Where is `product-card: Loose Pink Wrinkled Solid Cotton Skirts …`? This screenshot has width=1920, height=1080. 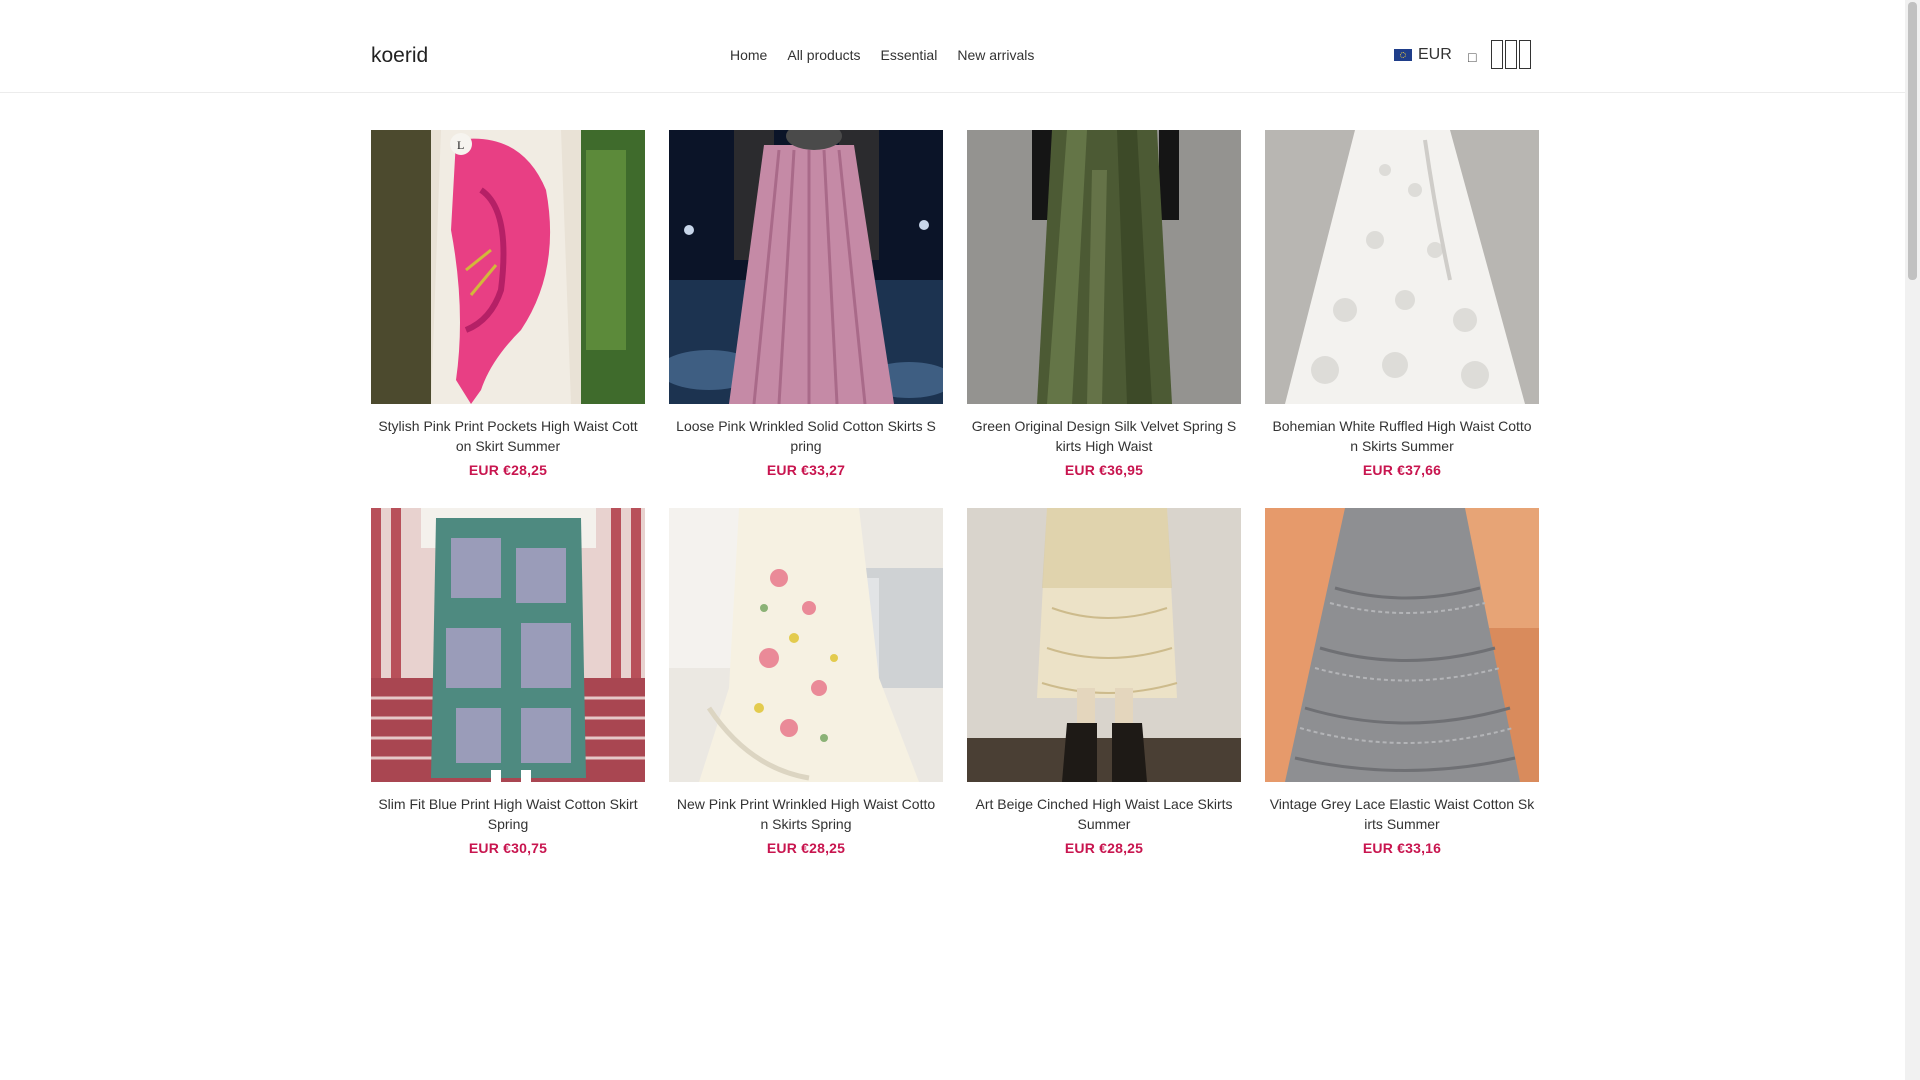 product-card: Loose Pink Wrinkled Solid Cotton Skirts … is located at coordinates (806, 304).